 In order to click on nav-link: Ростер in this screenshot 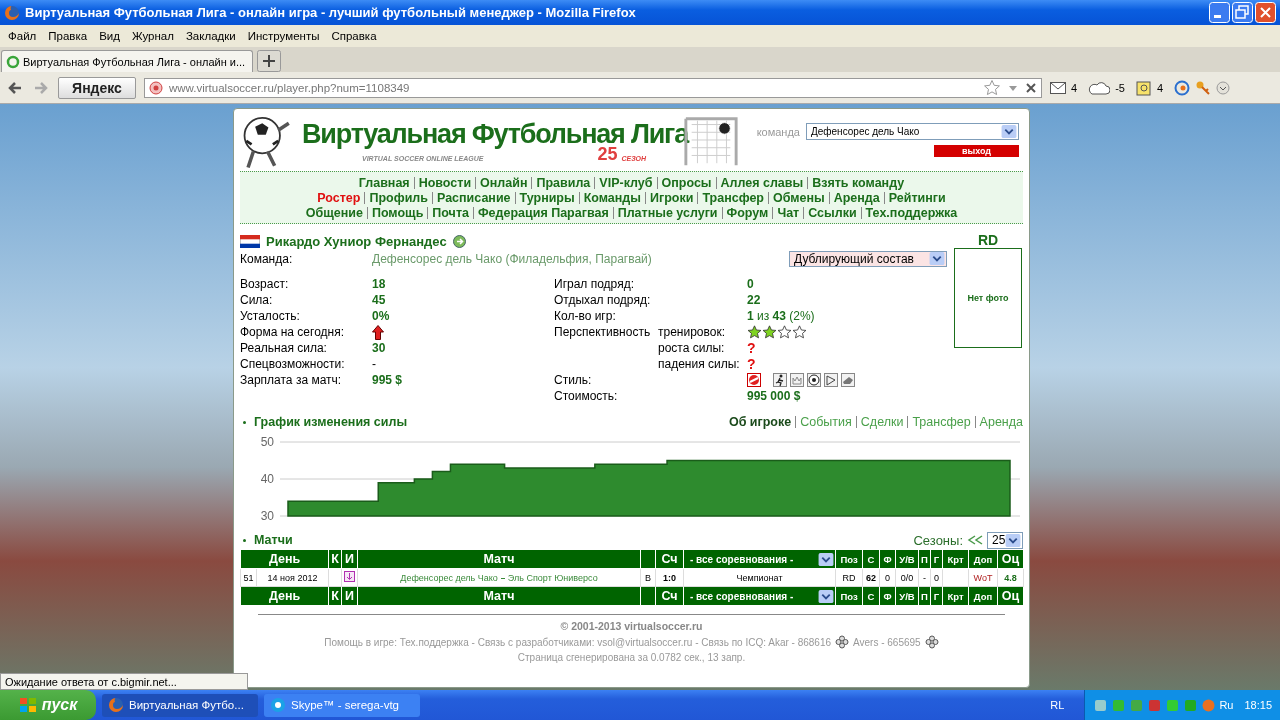, I will do `click(339, 197)`.